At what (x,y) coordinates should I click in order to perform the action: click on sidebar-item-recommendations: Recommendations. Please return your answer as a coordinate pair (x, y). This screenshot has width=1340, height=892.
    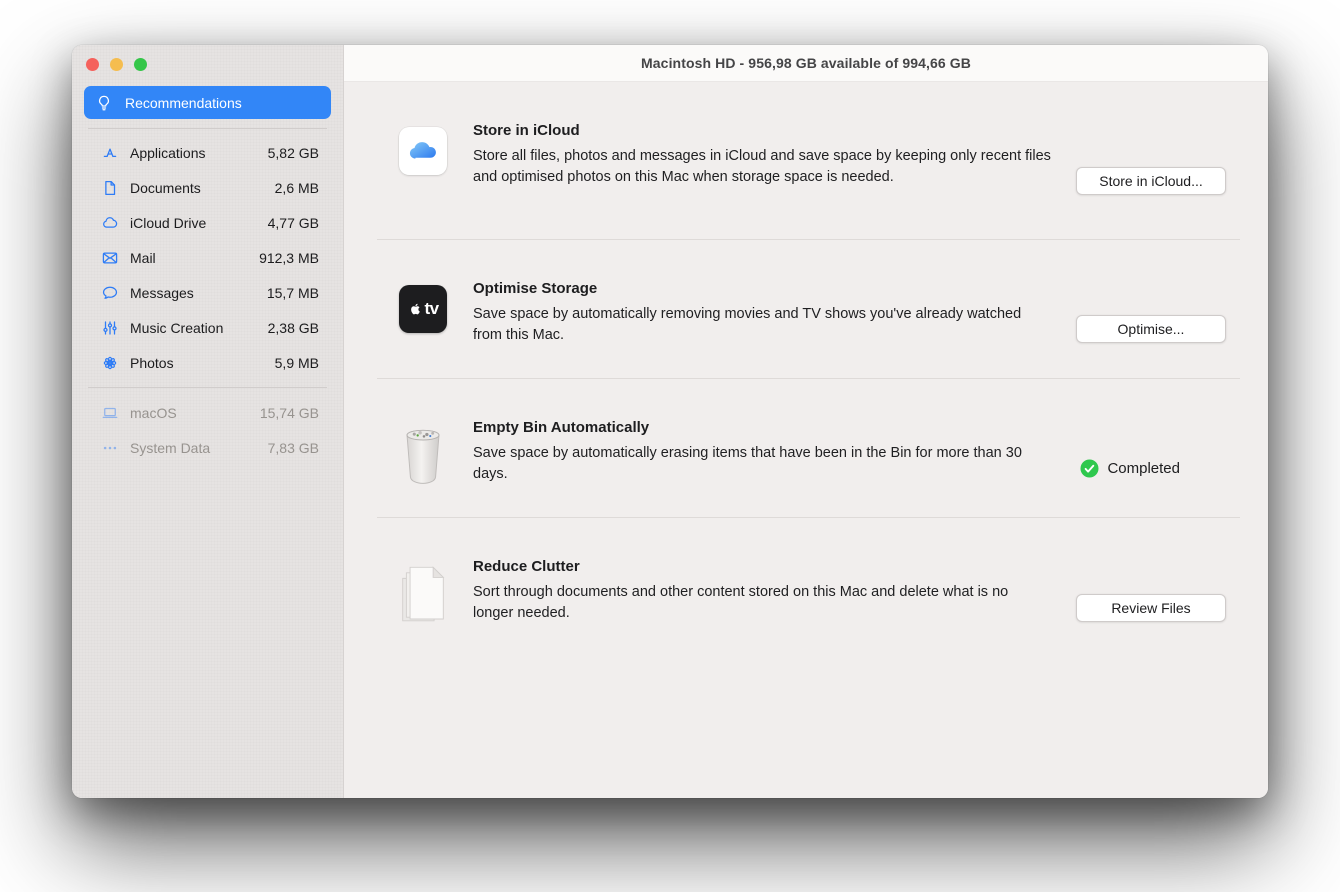
    Looking at the image, I should click on (207, 102).